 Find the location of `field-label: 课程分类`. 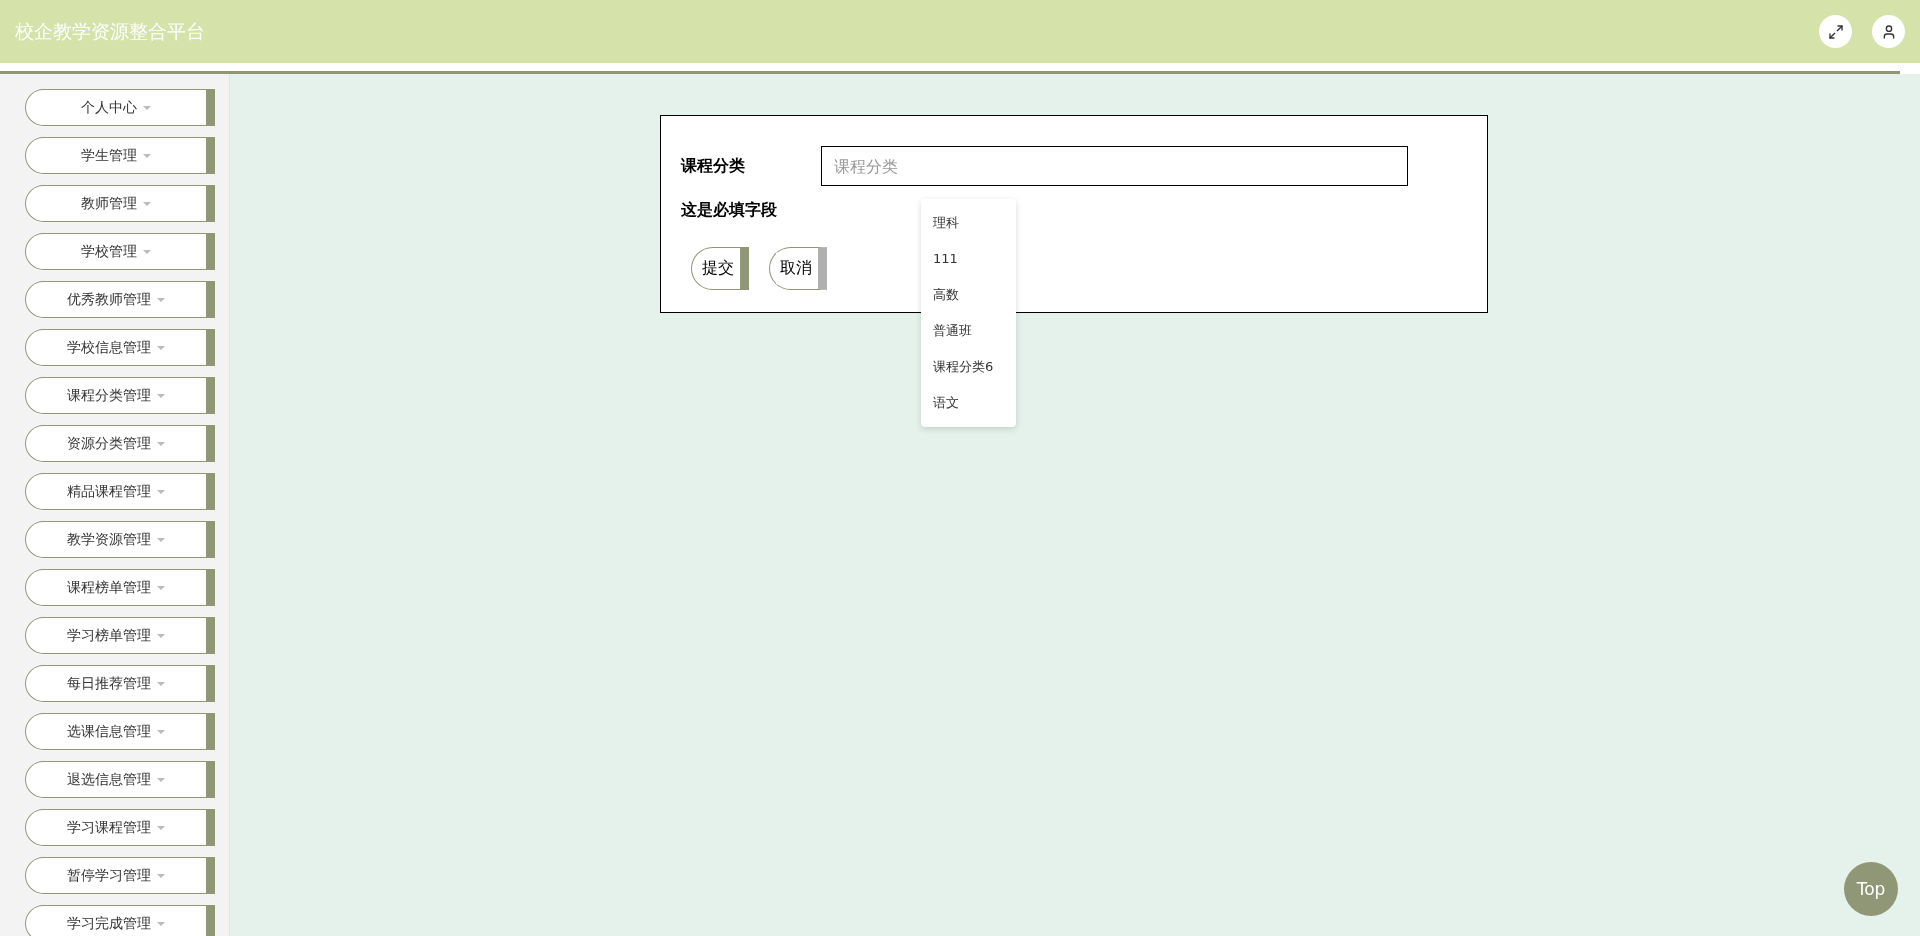

field-label: 课程分类 is located at coordinates (713, 166).